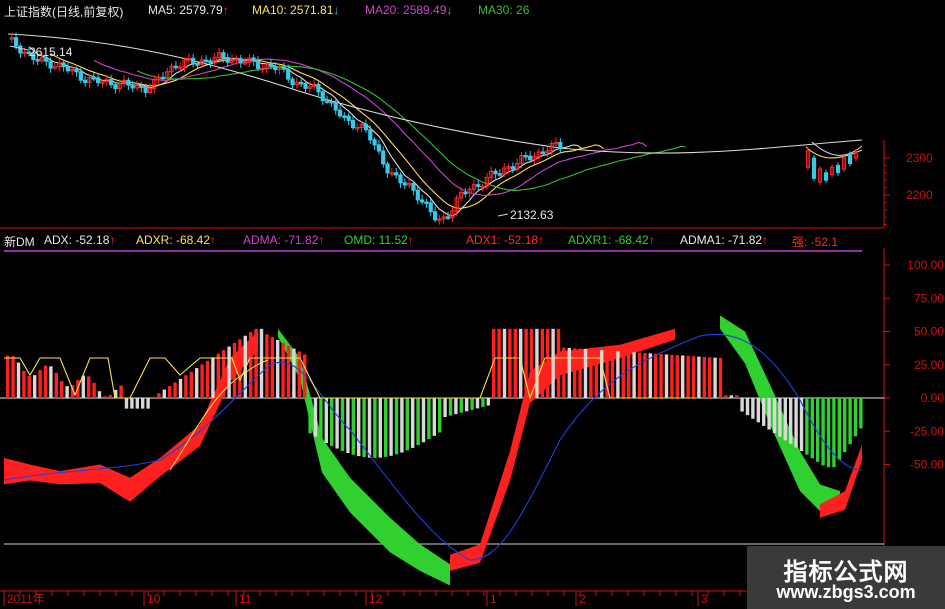 Image resolution: width=945 pixels, height=609 pixels. I want to click on watermark-url: www.zbgs3.com, so click(846, 592).